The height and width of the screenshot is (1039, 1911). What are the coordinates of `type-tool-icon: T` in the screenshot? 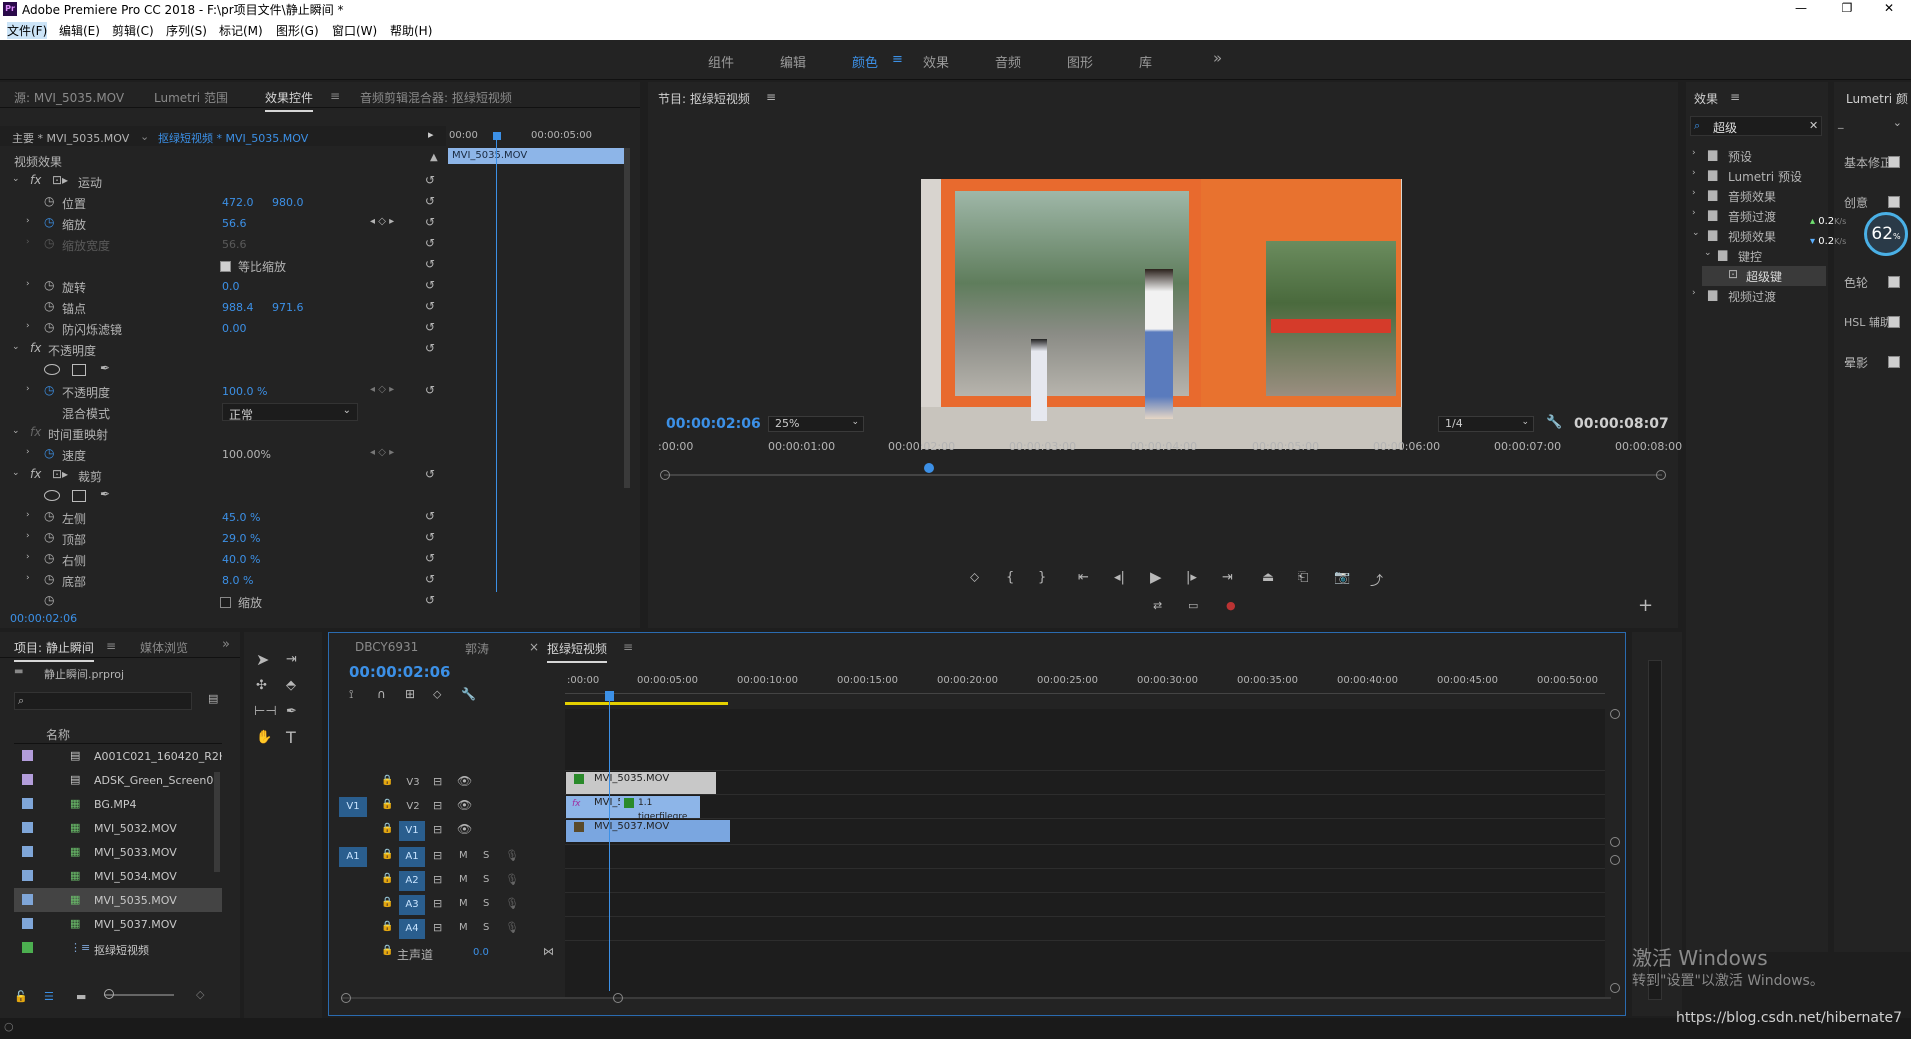 It's located at (291, 737).